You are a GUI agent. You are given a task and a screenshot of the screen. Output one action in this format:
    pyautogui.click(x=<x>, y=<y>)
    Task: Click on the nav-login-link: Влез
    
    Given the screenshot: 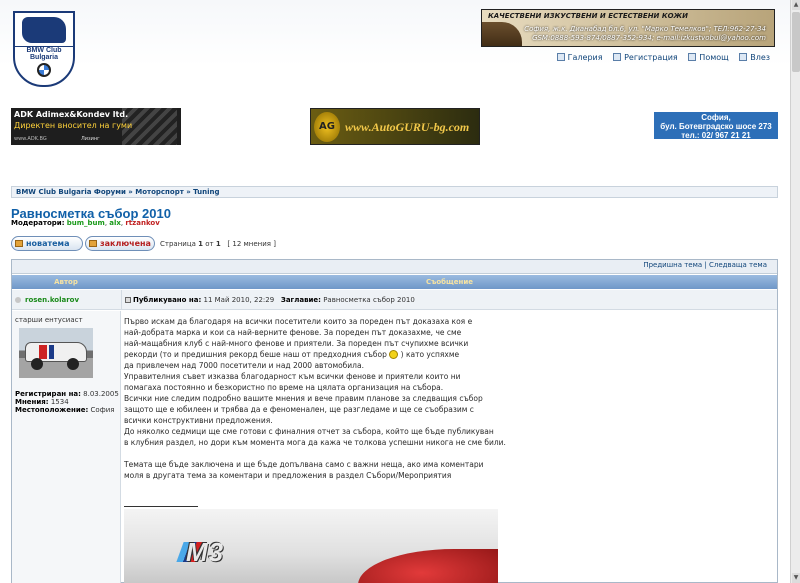 What is the action you would take?
    pyautogui.click(x=754, y=57)
    